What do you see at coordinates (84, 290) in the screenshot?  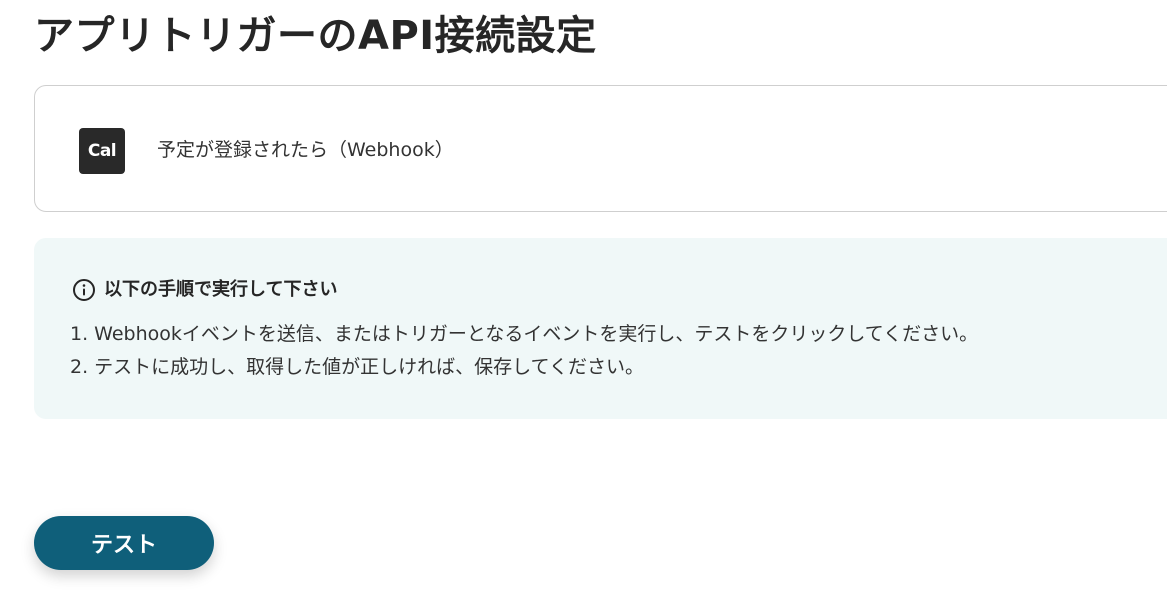 I see `info-icon` at bounding box center [84, 290].